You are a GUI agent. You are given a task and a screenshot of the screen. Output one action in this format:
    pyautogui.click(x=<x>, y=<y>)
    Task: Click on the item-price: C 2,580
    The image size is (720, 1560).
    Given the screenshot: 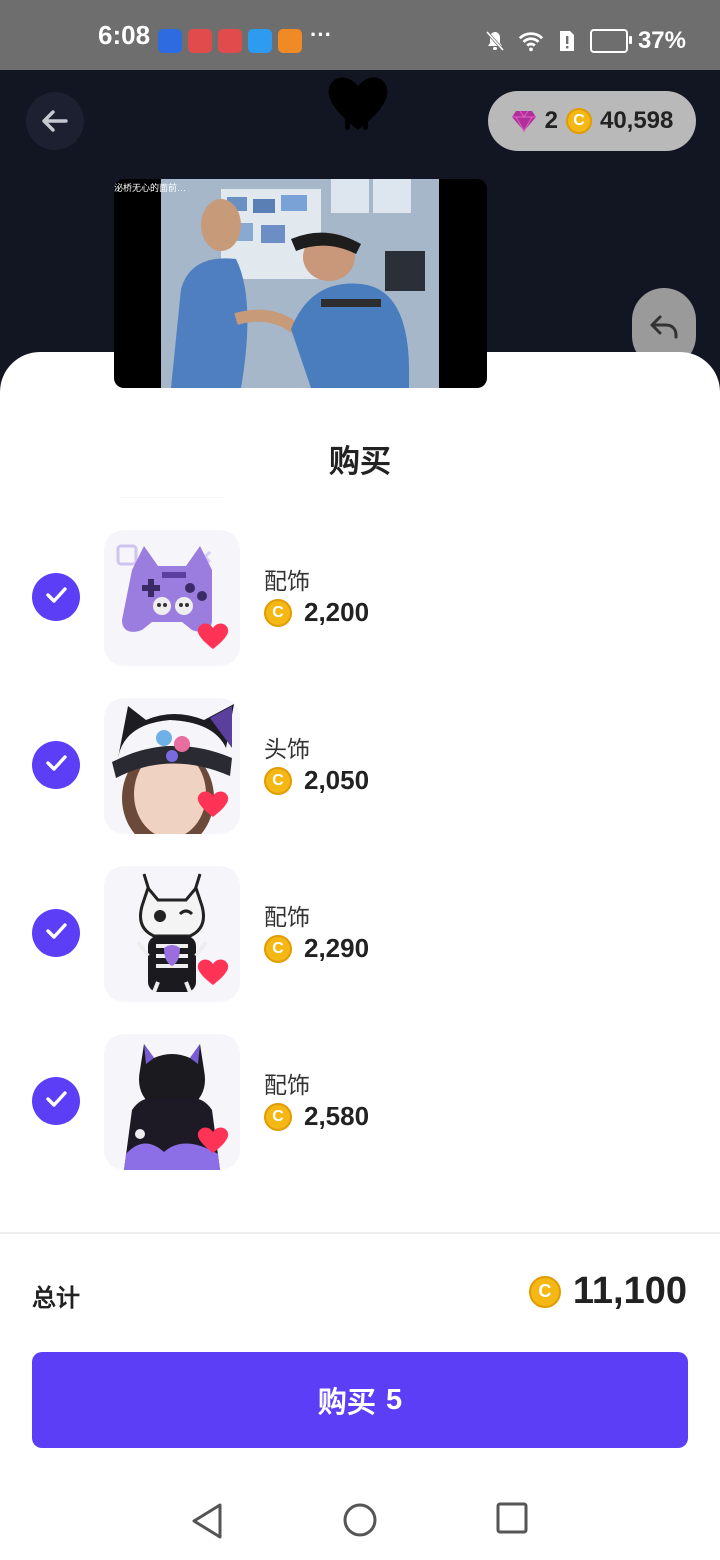 What is the action you would take?
    pyautogui.click(x=316, y=1116)
    